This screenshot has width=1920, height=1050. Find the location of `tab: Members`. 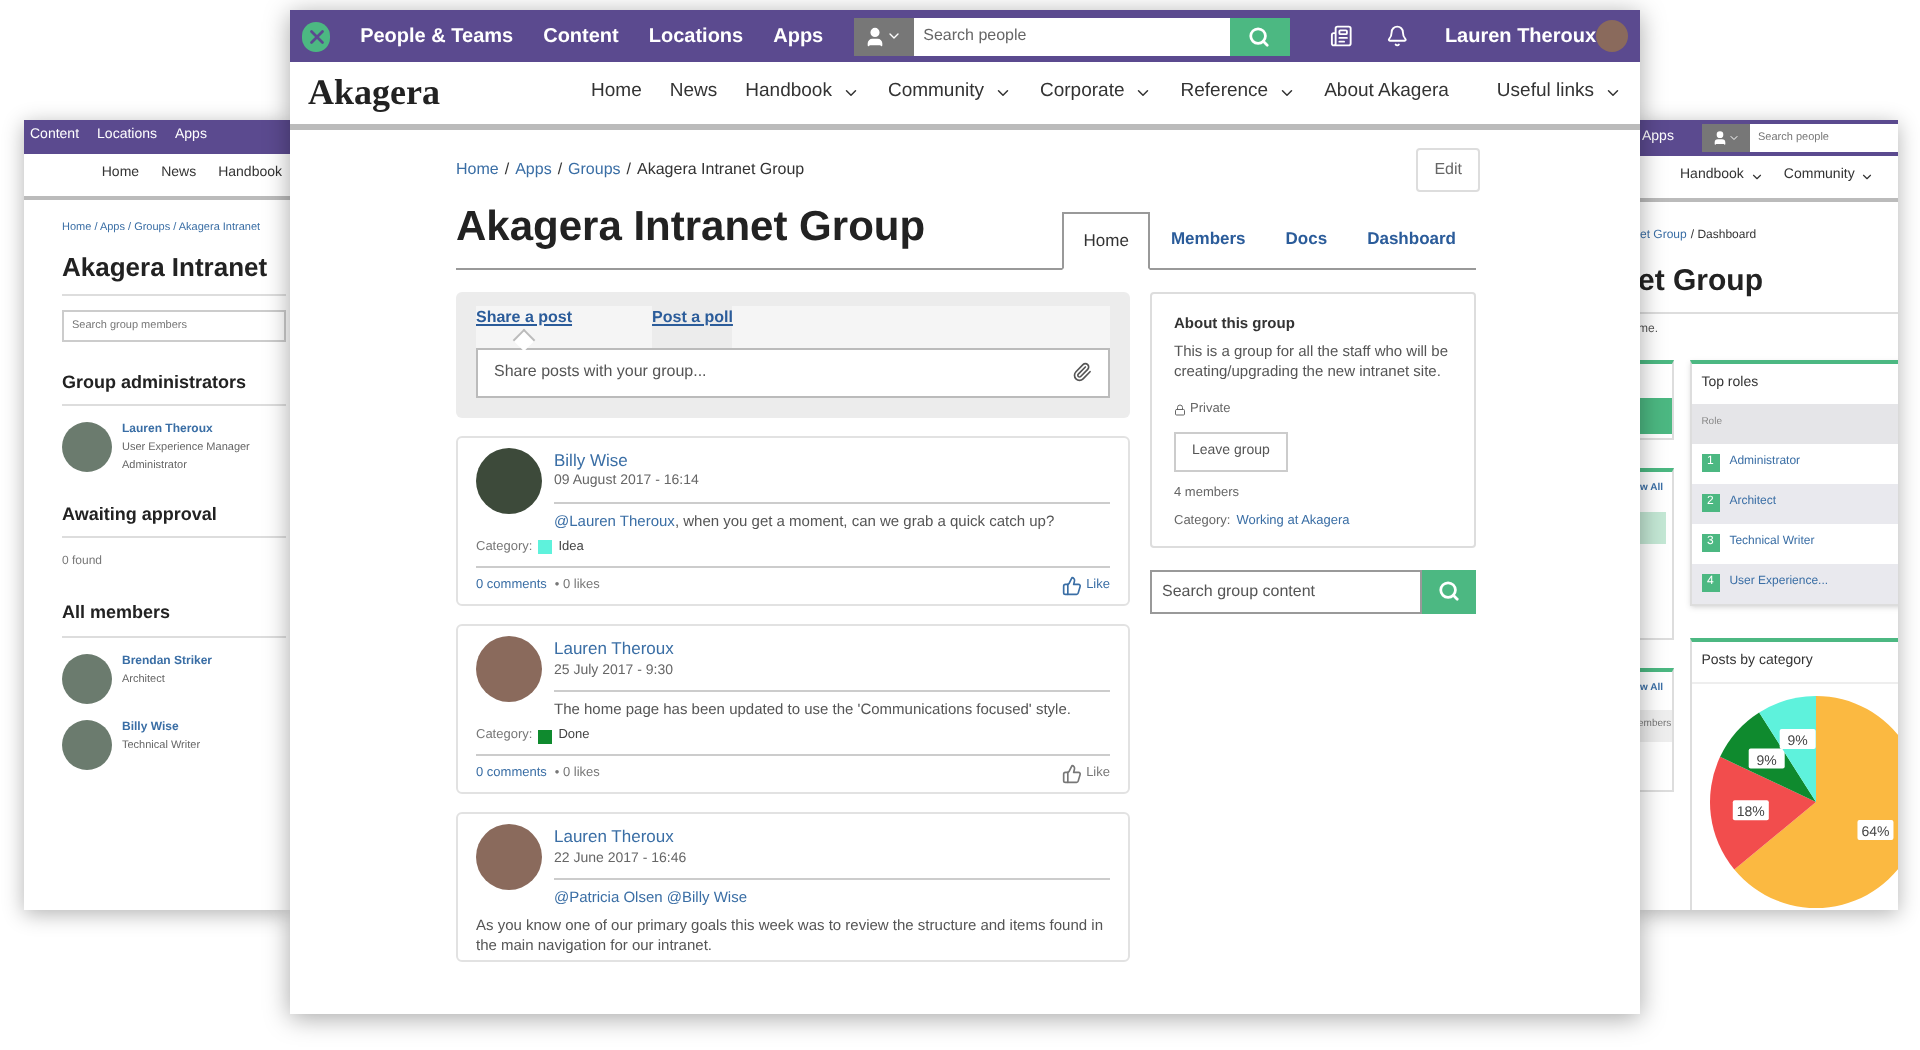

tab: Members is located at coordinates (1208, 240).